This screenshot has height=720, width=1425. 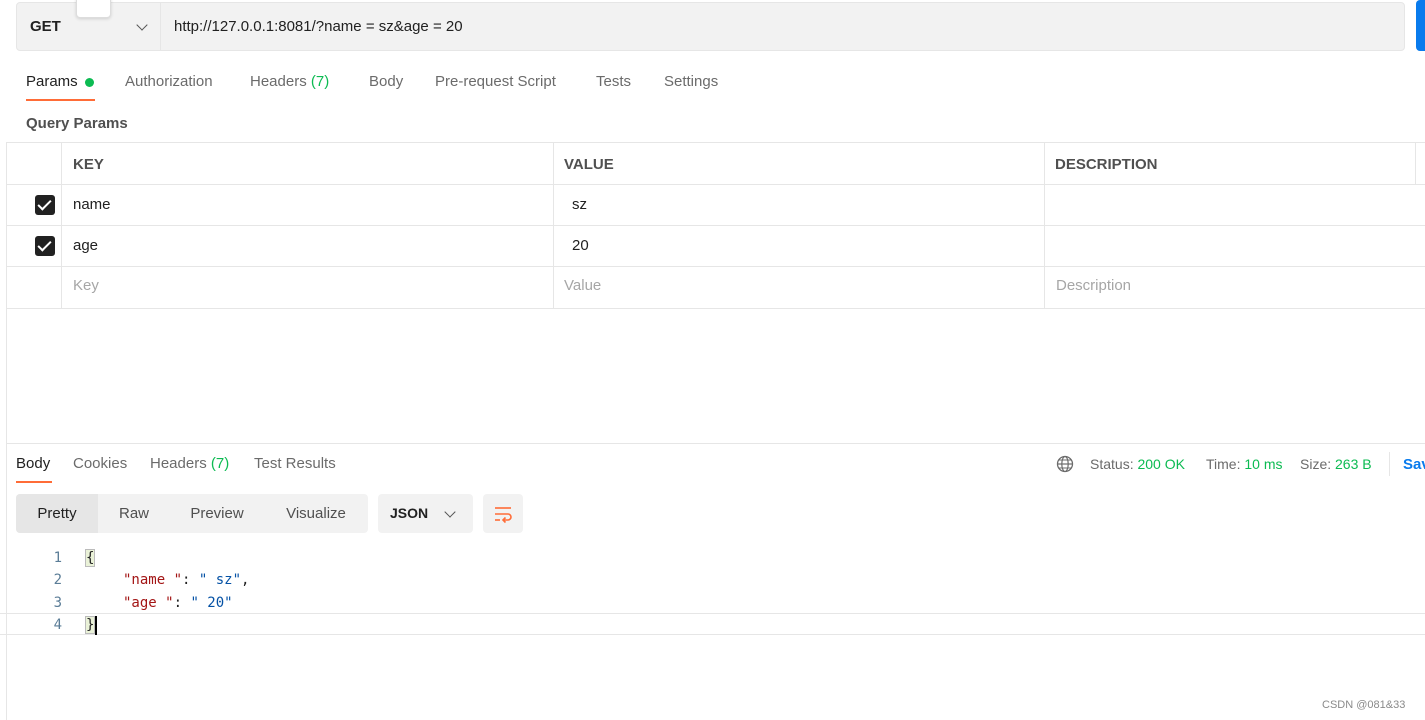 What do you see at coordinates (96, 625) in the screenshot?
I see `text-cursor` at bounding box center [96, 625].